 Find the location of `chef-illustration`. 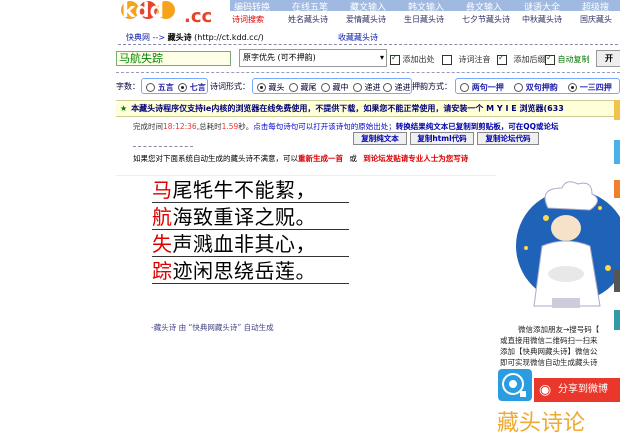

chef-illustration is located at coordinates (558, 250).